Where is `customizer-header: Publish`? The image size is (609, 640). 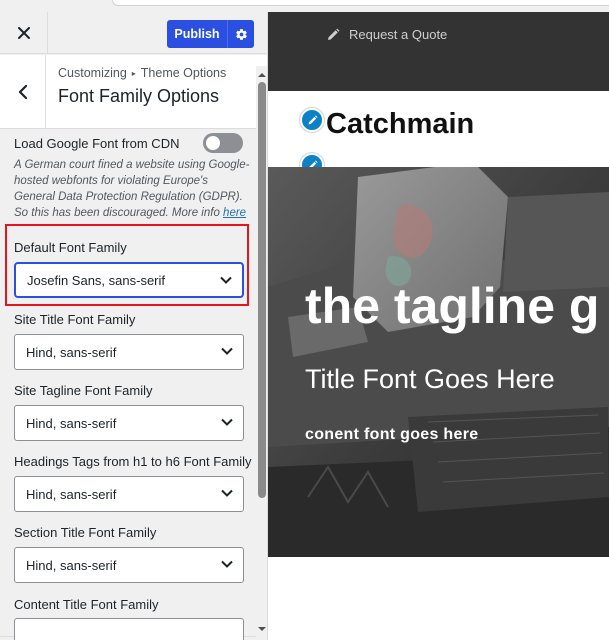
customizer-header: Publish is located at coordinates (133, 33).